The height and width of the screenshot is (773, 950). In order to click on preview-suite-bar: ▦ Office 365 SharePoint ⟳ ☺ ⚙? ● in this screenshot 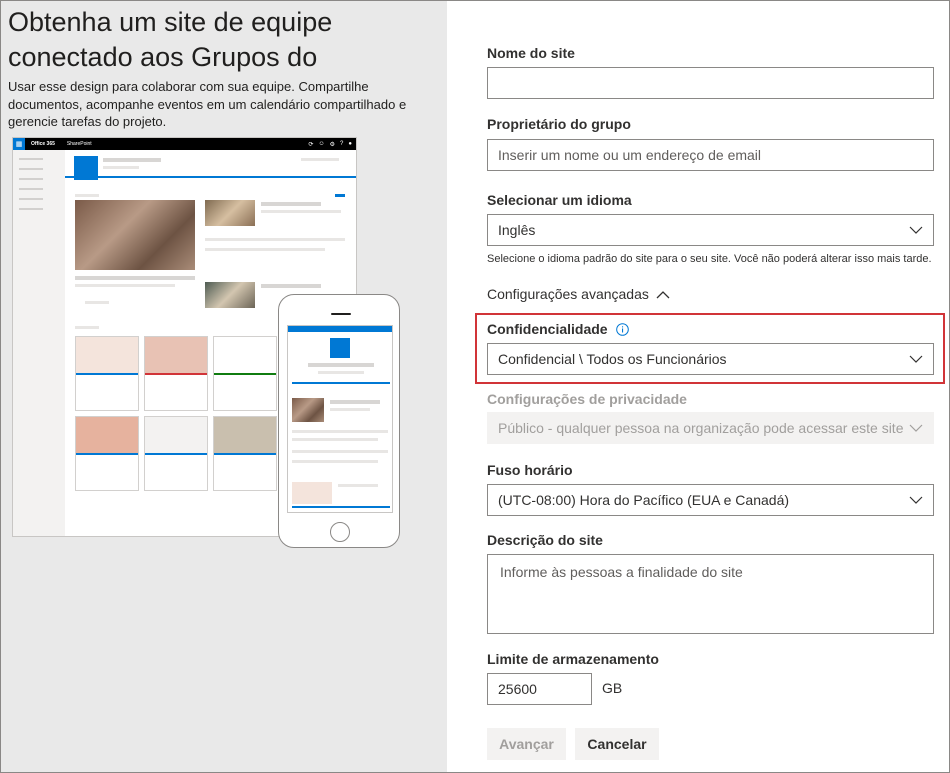, I will do `click(184, 144)`.